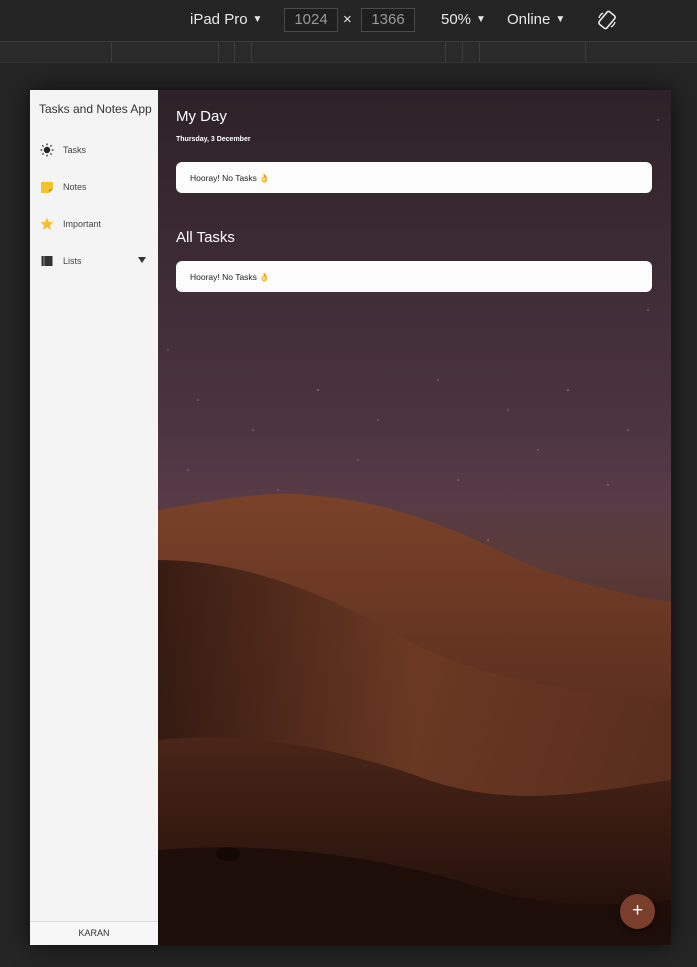 Image resolution: width=697 pixels, height=967 pixels. Describe the element at coordinates (213, 139) in the screenshot. I see `my-day-date: Thursday, 3 December` at that location.